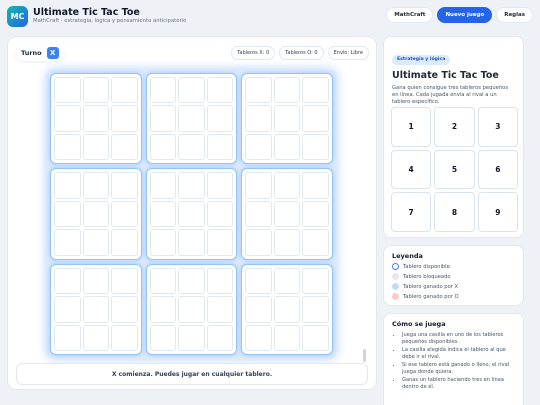 This screenshot has width=540, height=405. I want to click on legend-title: Leyenda, so click(407, 256).